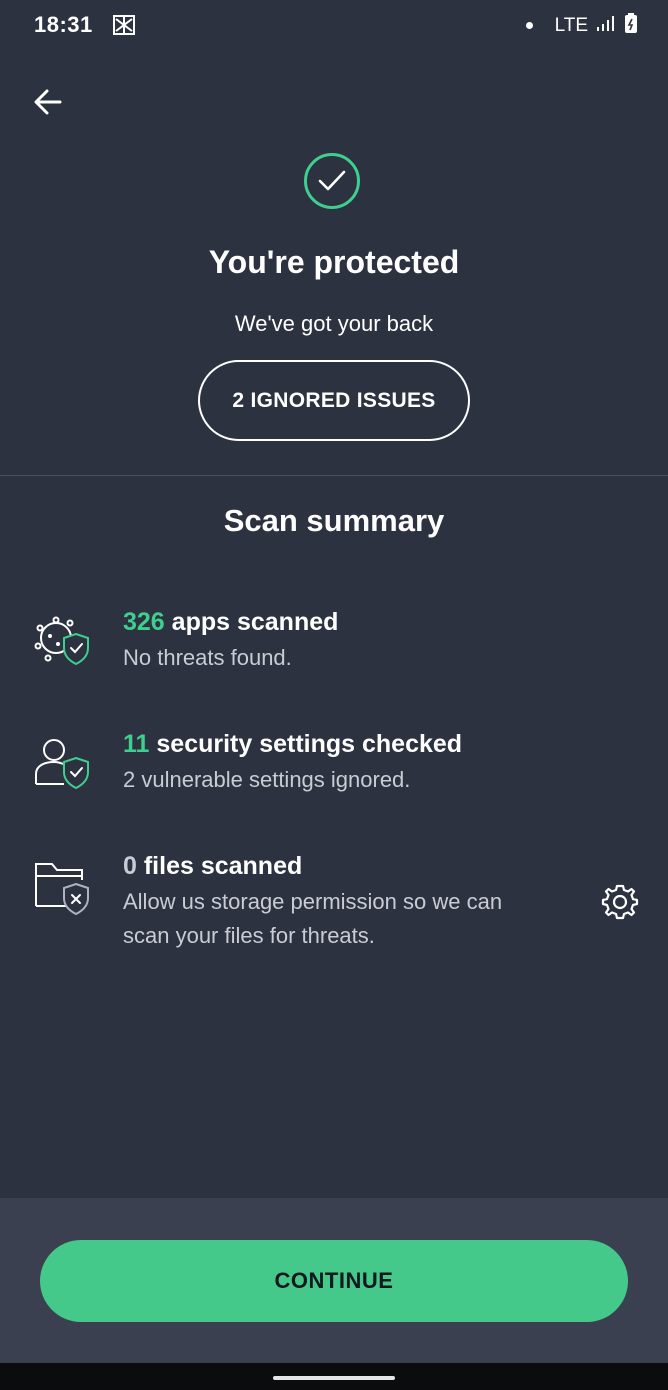 Image resolution: width=668 pixels, height=1390 pixels. Describe the element at coordinates (606, 25) in the screenshot. I see `signal-icon` at that location.